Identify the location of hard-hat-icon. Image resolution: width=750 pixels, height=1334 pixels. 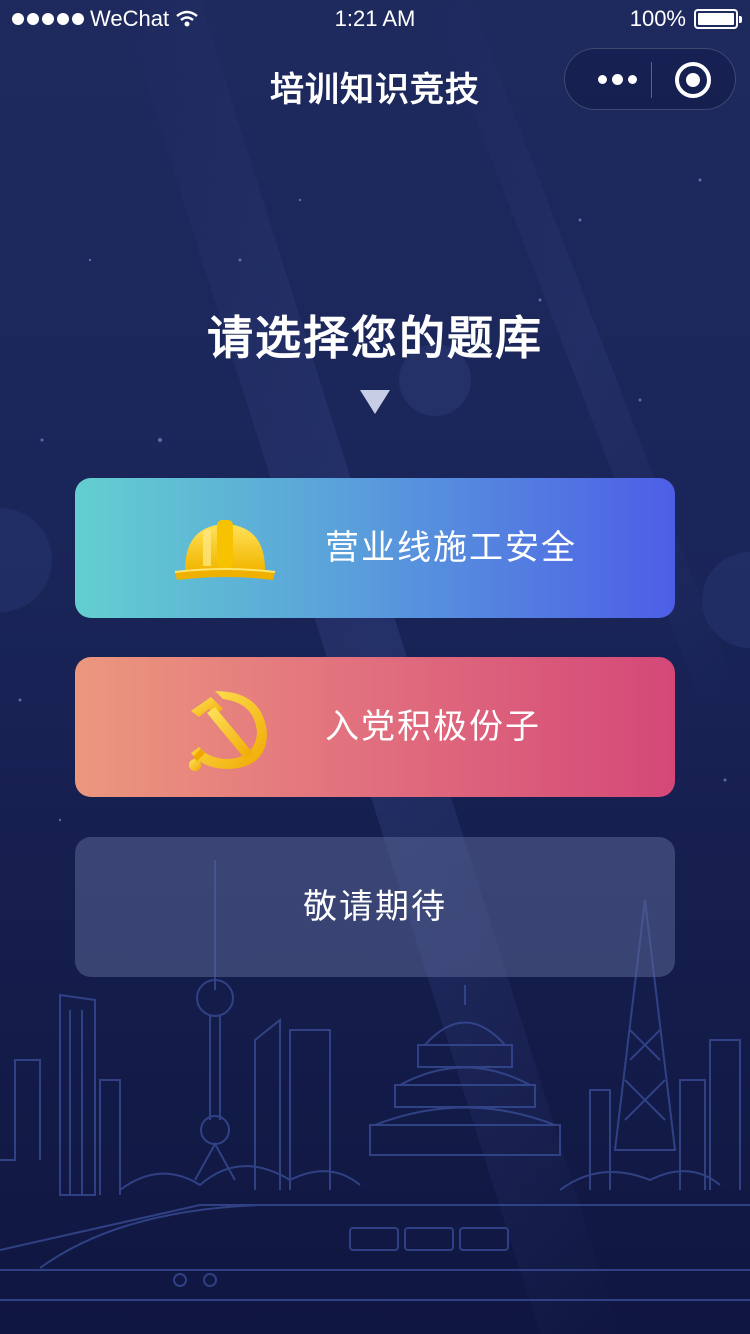
(225, 550).